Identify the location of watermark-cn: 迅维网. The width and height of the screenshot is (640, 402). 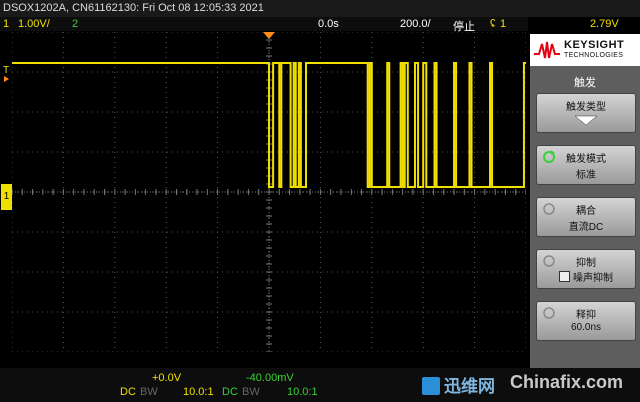
(458, 384).